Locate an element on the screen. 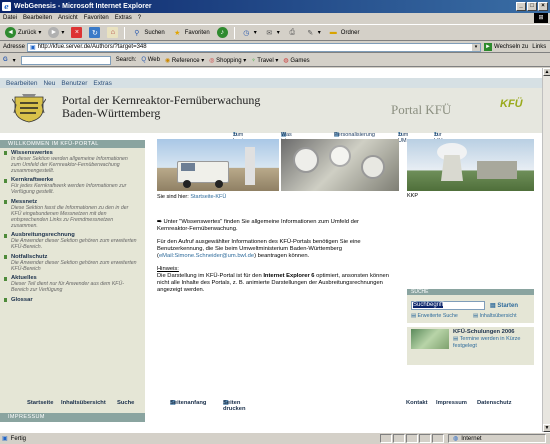 The height and width of the screenshot is (444, 550). scroll-up-icon: ▲ is located at coordinates (546, 72).